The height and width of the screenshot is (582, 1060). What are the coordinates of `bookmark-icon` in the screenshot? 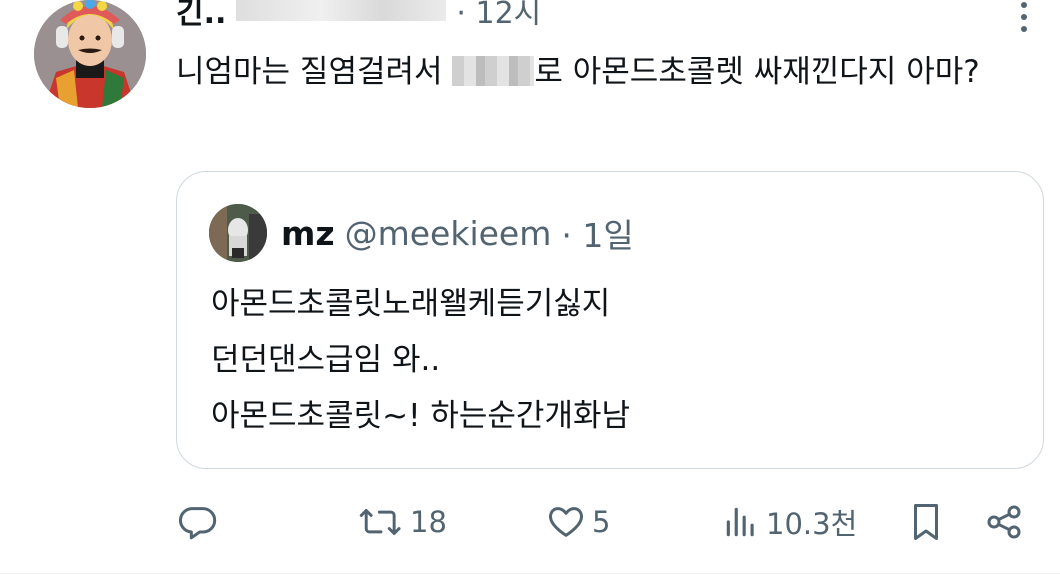 It's located at (926, 522).